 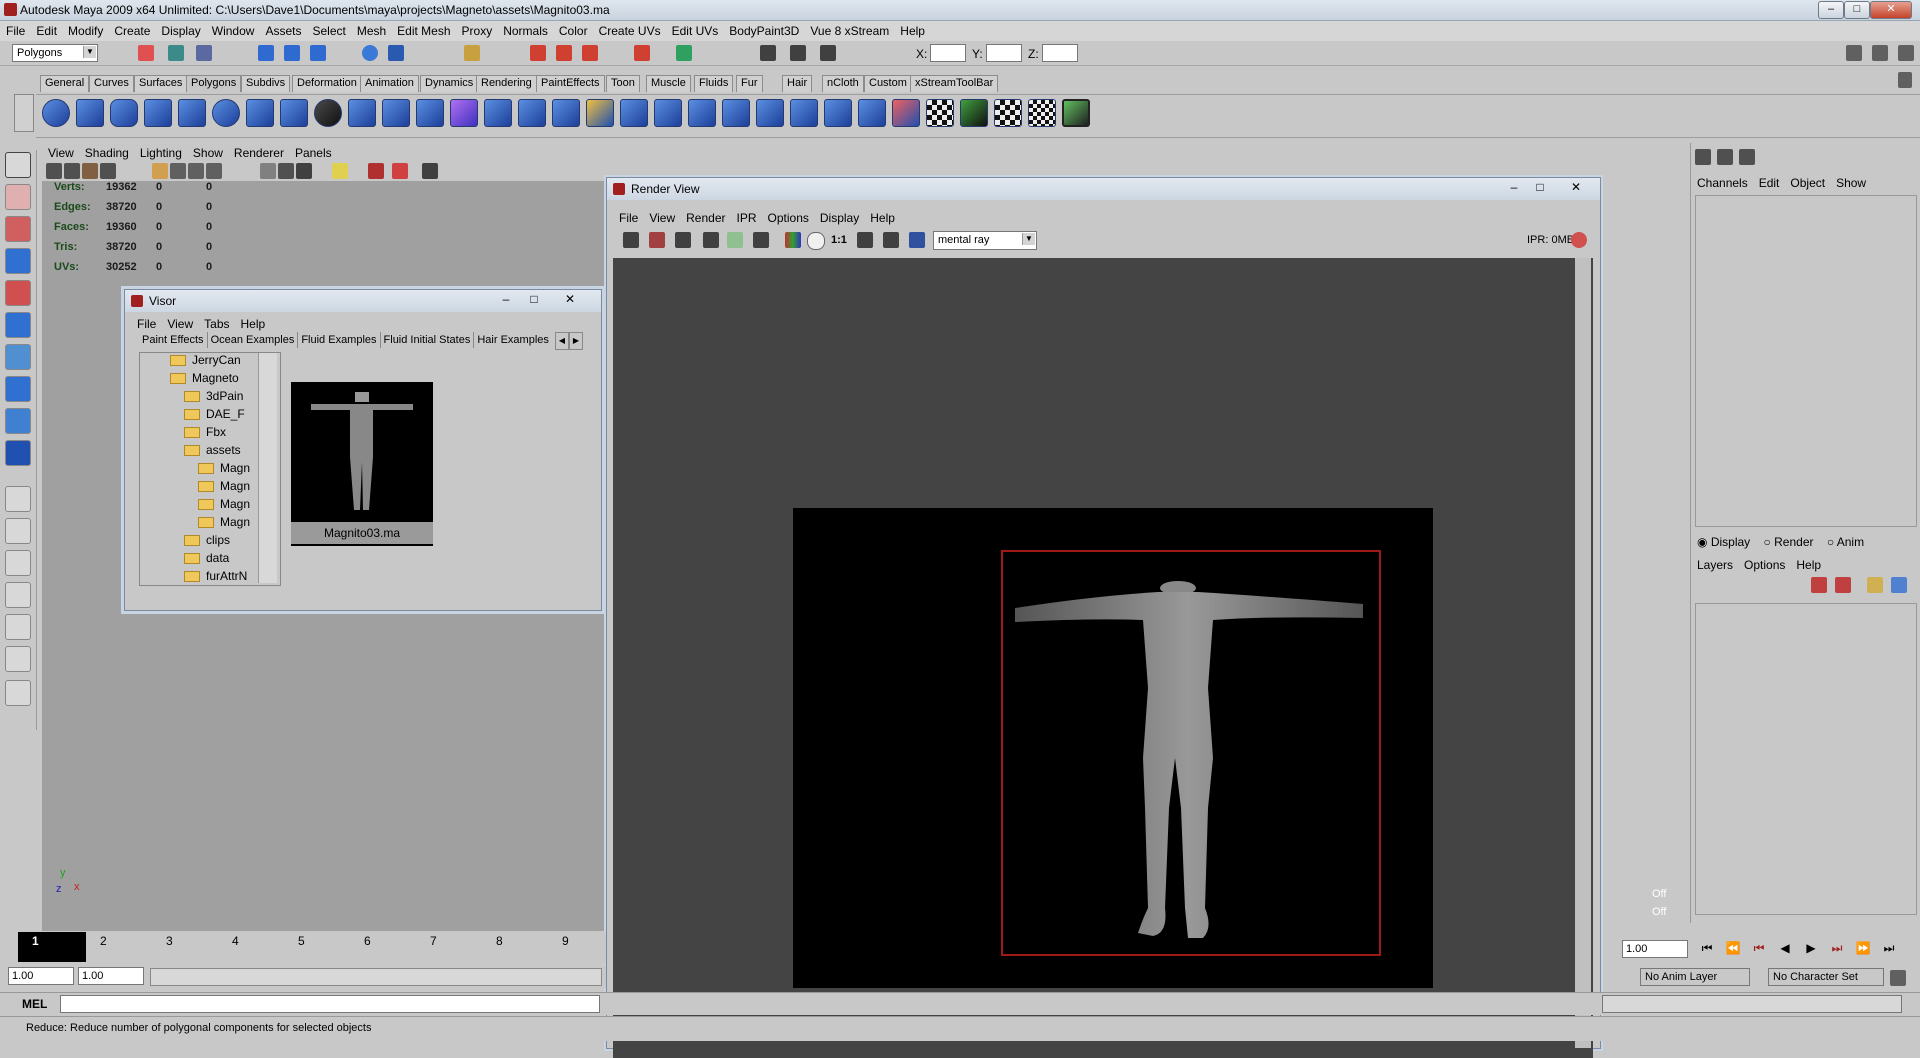 I want to click on visor-tab-ocean-examples: Ocean Examples, so click(x=253, y=340).